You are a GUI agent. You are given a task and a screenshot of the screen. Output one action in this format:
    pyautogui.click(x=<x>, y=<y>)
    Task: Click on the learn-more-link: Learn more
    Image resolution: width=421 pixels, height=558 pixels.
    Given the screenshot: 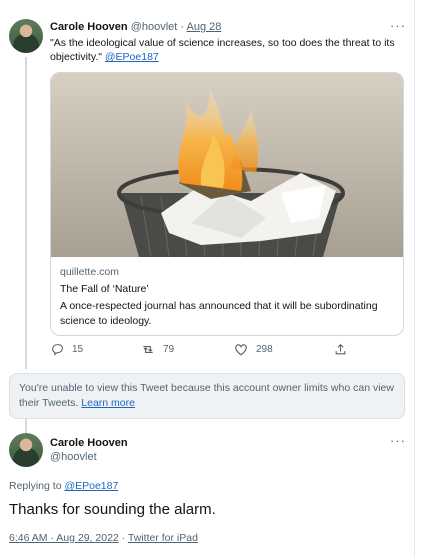 What is the action you would take?
    pyautogui.click(x=108, y=403)
    